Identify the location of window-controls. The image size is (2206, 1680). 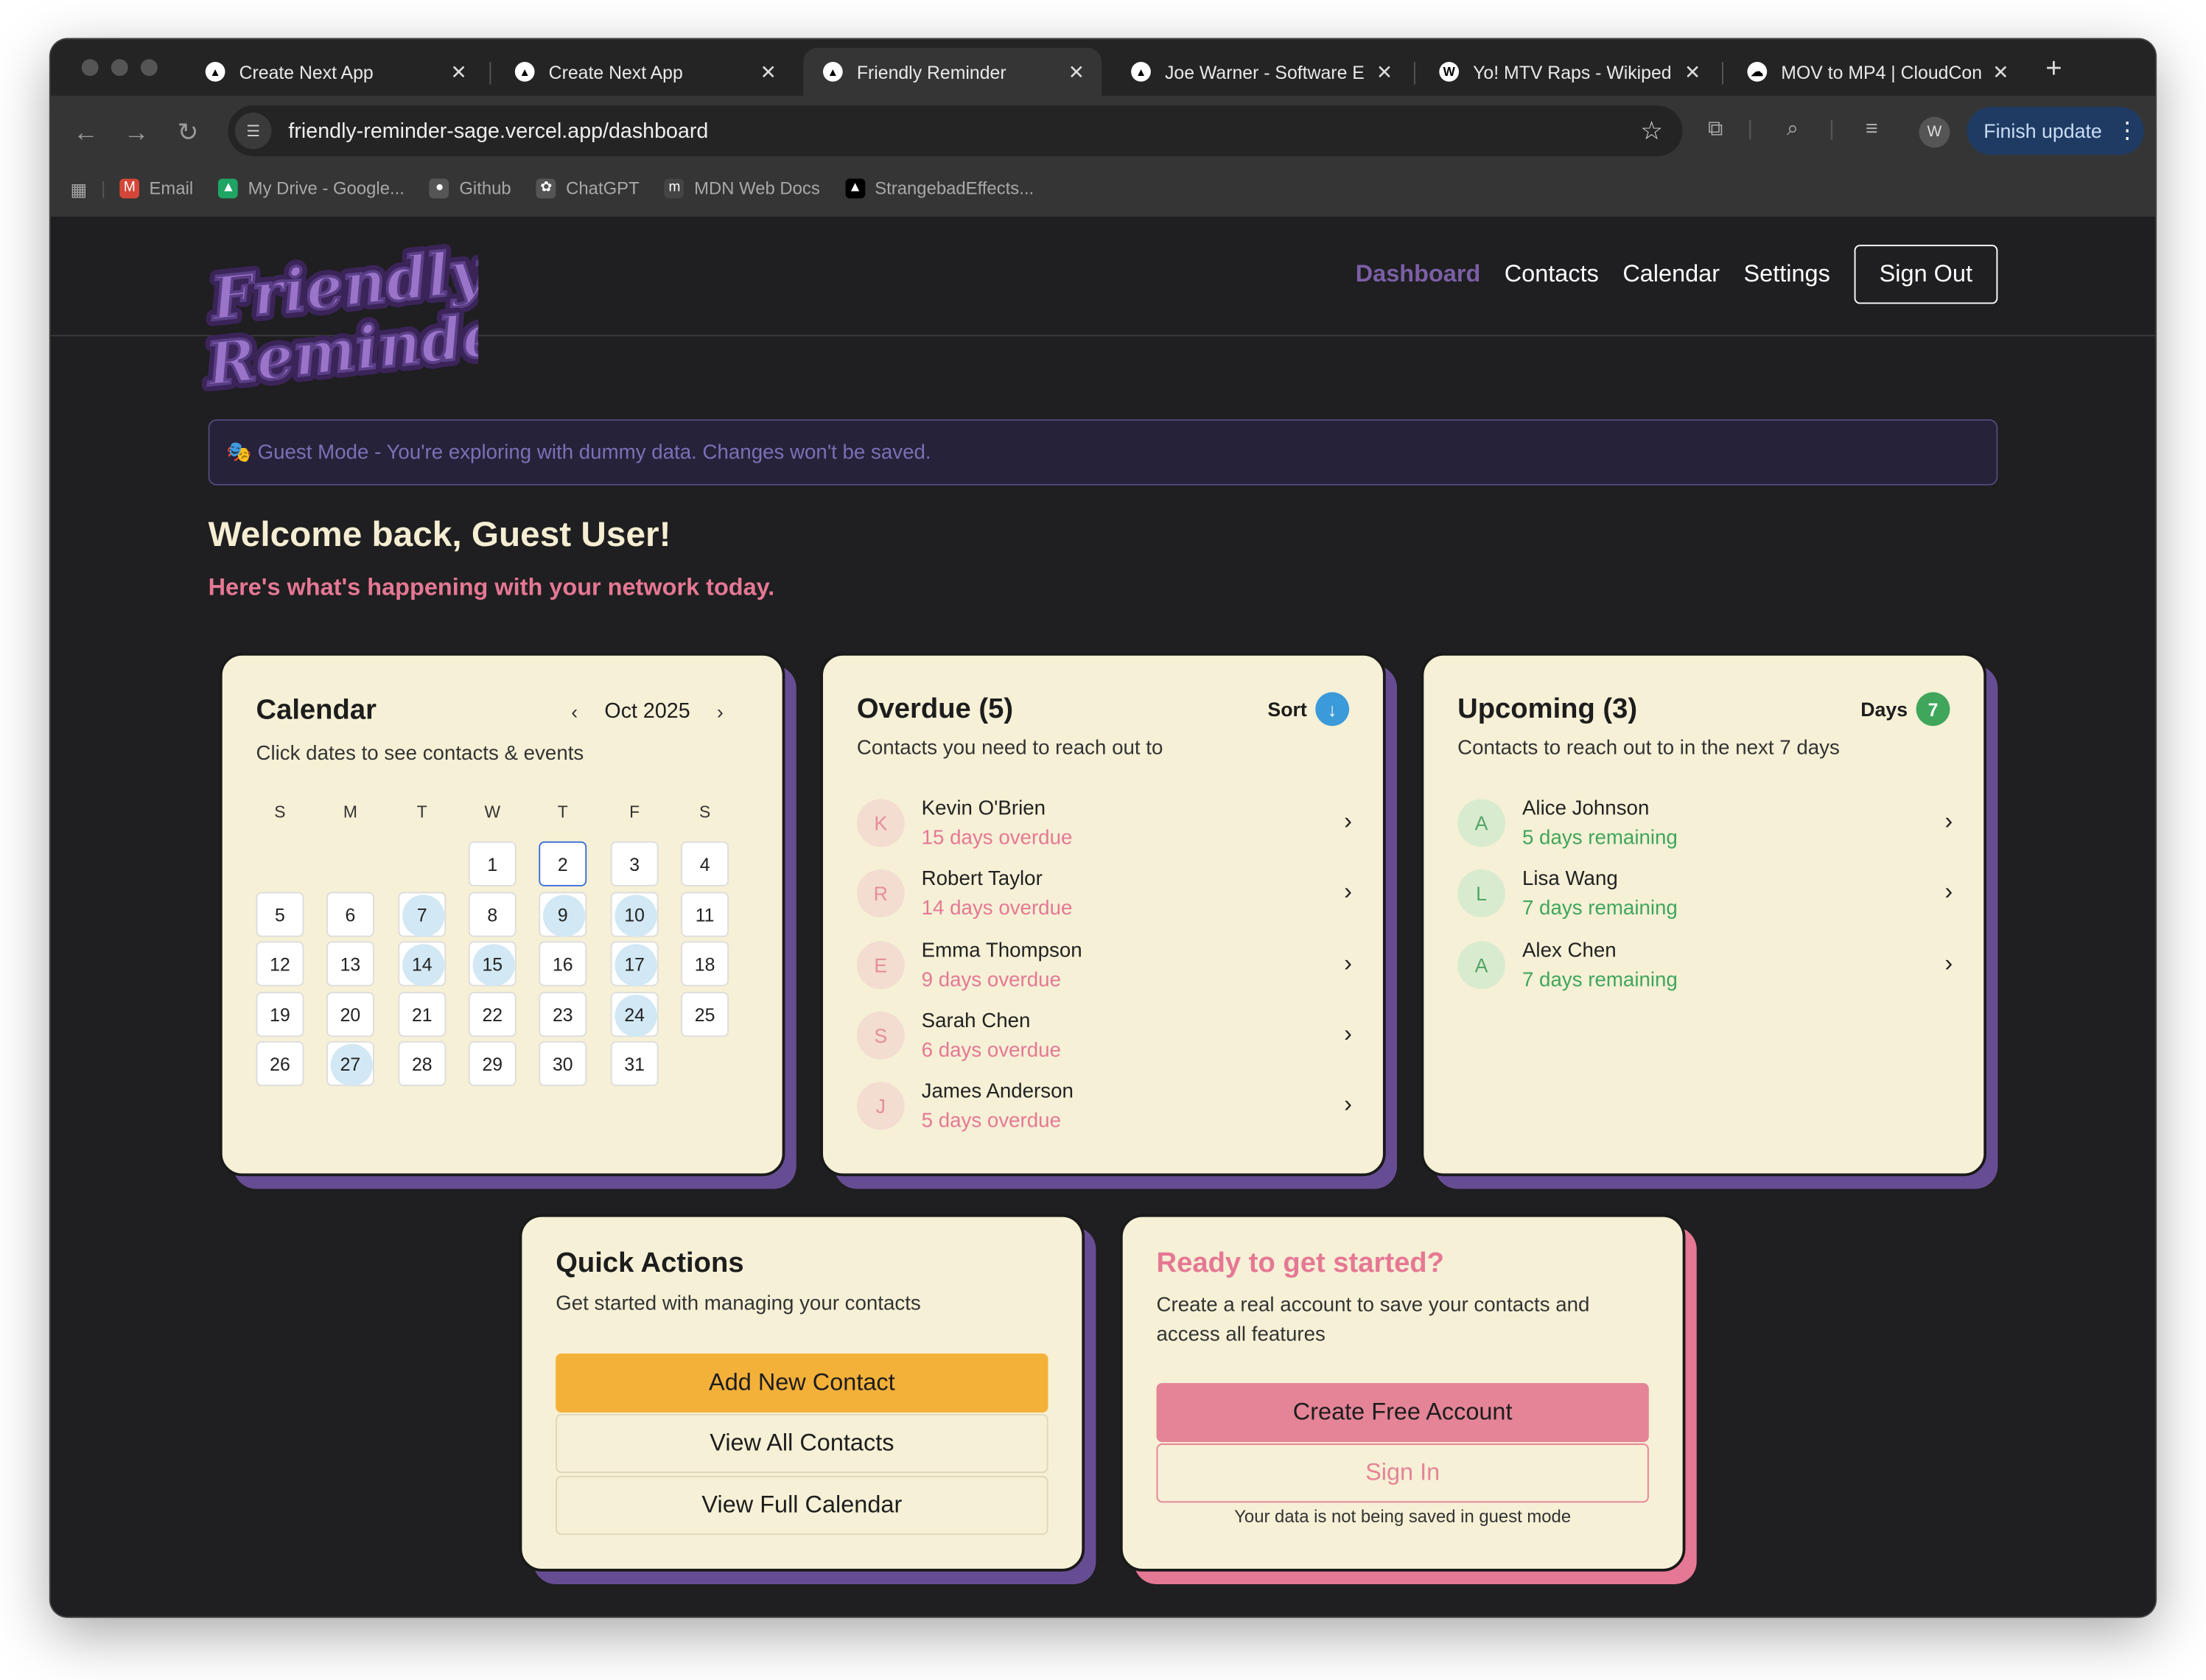
(119, 68).